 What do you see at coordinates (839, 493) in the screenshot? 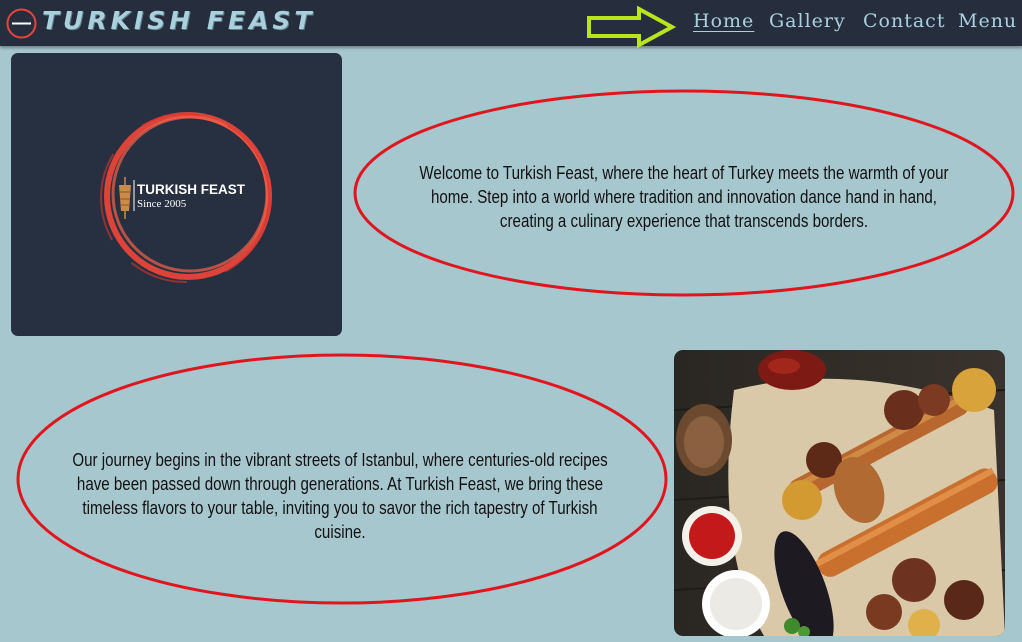
I see `food-platter-image` at bounding box center [839, 493].